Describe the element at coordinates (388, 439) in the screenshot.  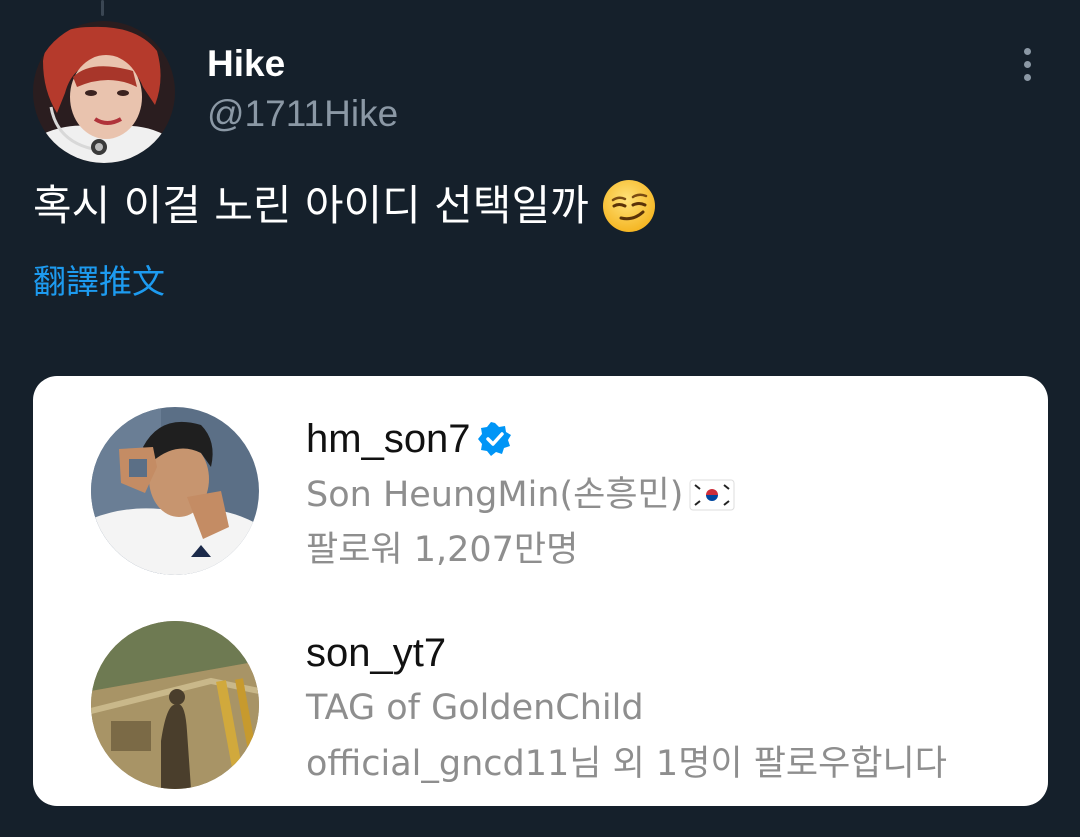
I see `account-username-text: hm_son7` at that location.